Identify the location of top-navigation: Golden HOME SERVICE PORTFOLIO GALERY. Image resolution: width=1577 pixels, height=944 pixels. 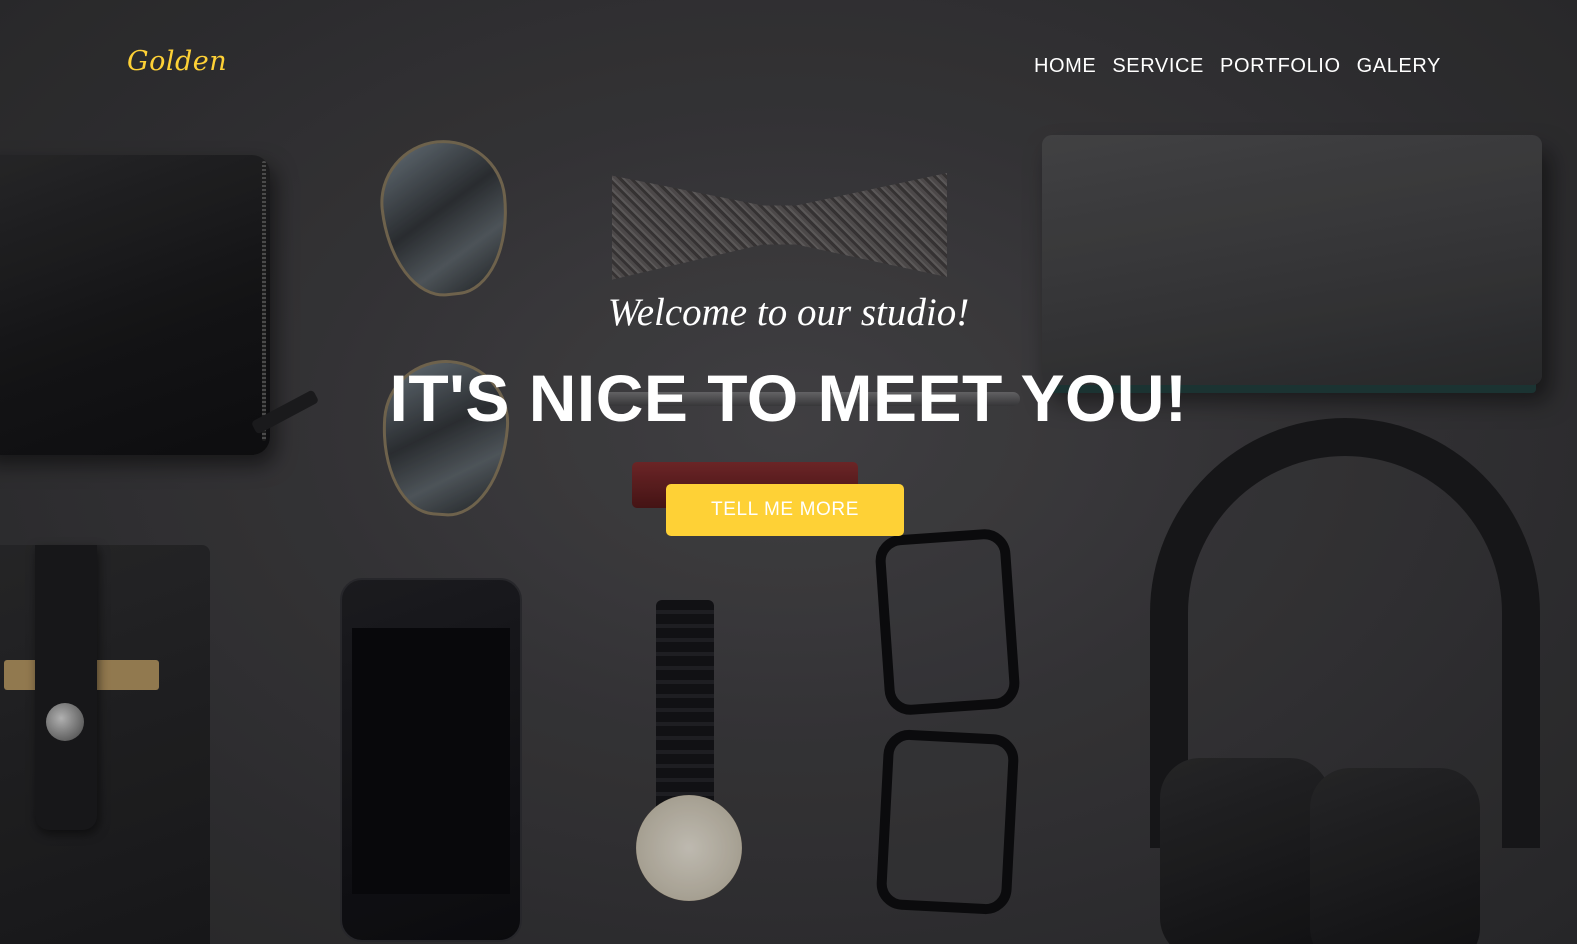
(788, 65).